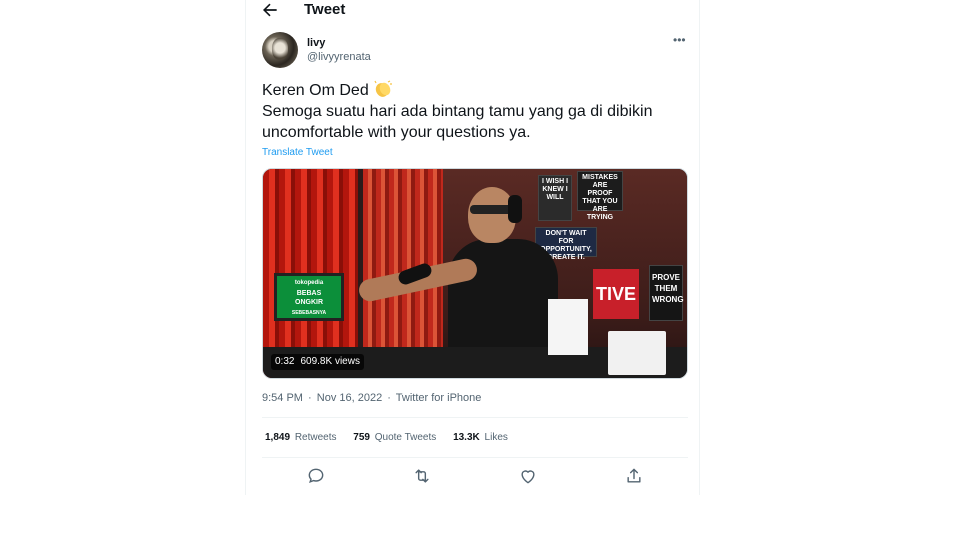 The width and height of the screenshot is (970, 545). I want to click on tweet-header: Tweet, so click(472, 11).